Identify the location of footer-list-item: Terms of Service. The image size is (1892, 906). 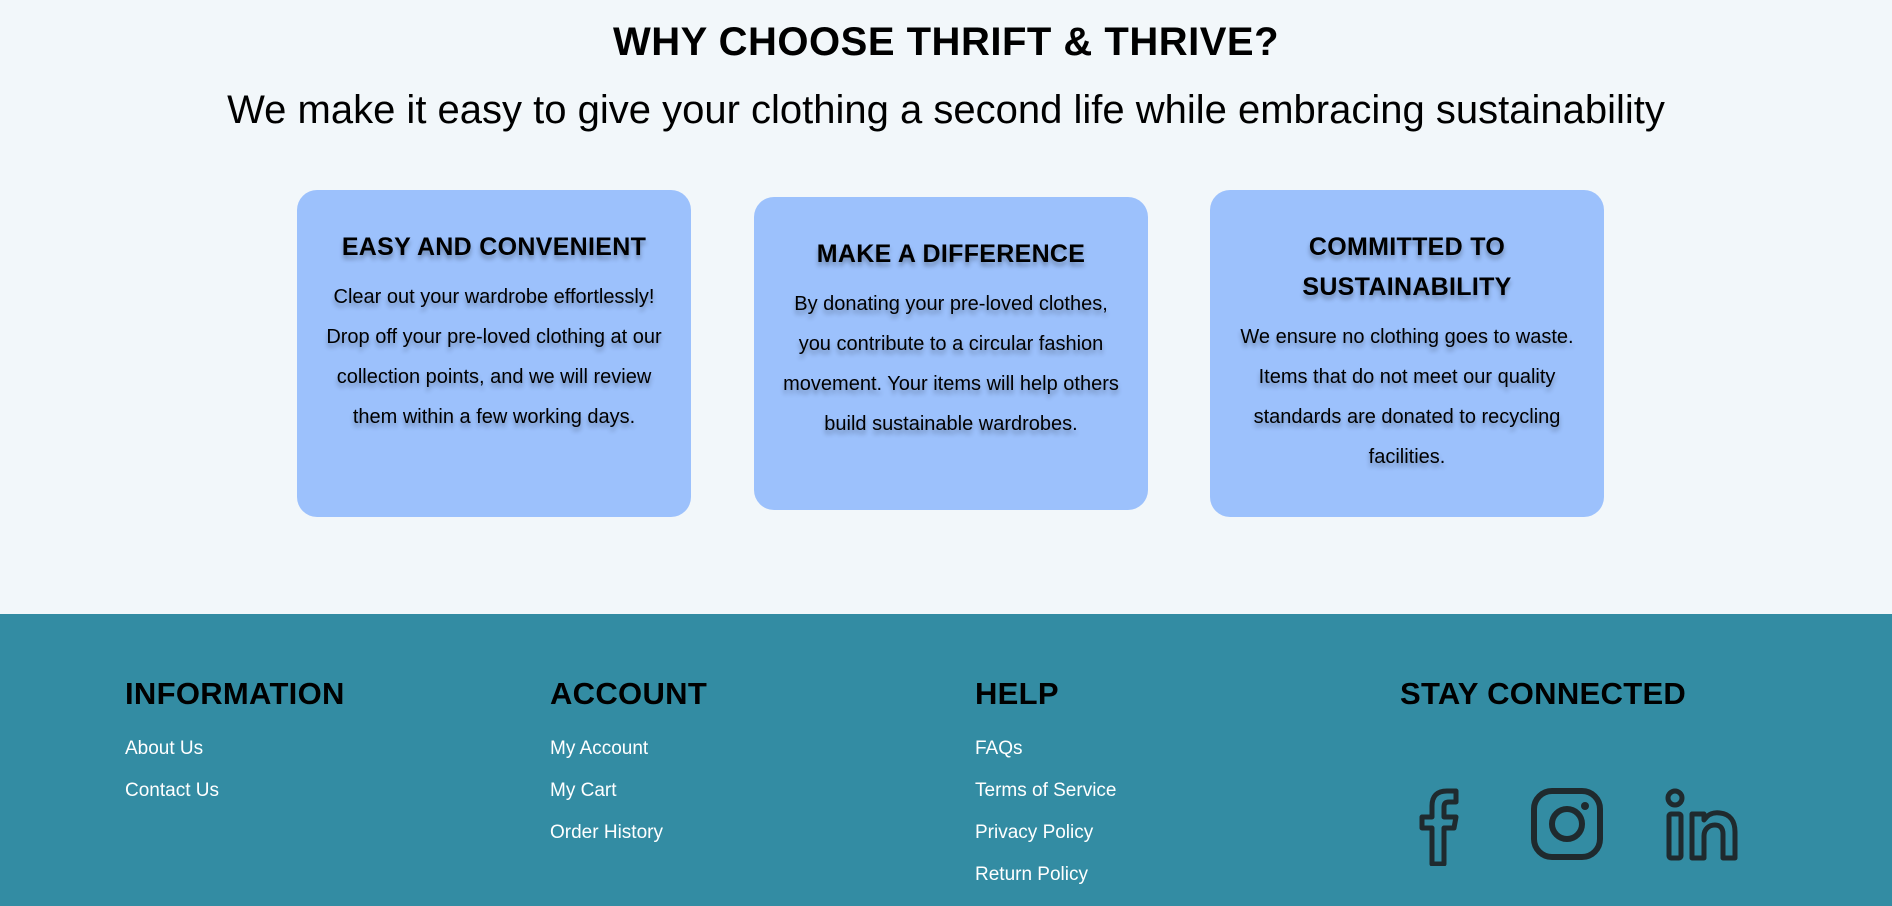
(1045, 791).